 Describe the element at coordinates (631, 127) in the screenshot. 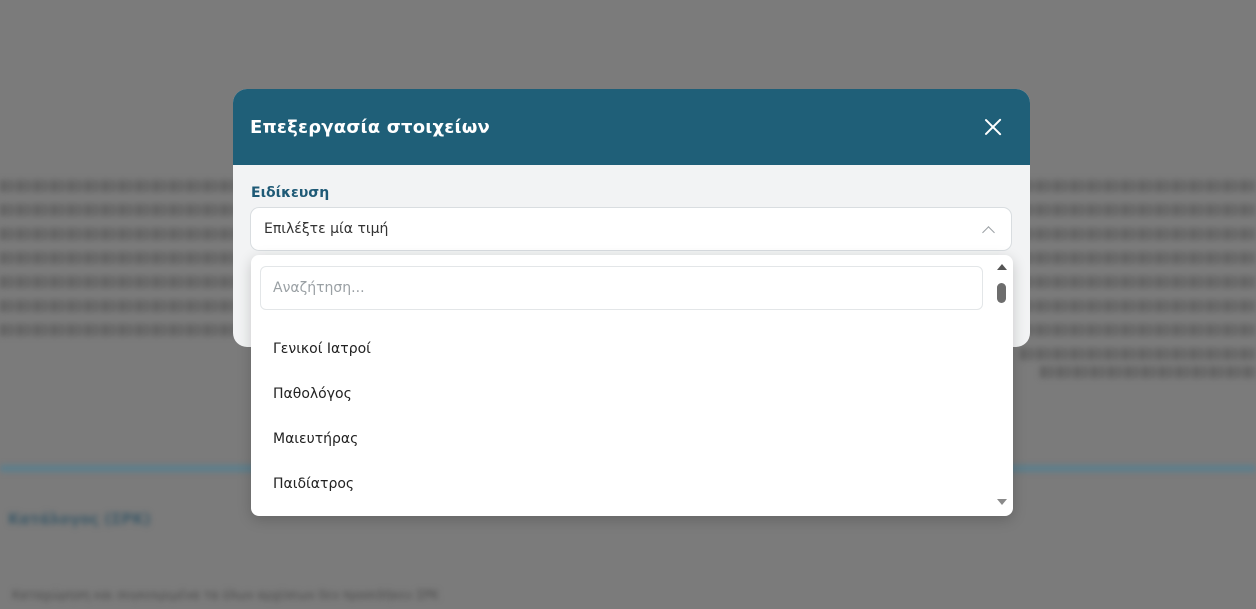

I see `modal-header: Επεξεργασία στοιχείων` at that location.